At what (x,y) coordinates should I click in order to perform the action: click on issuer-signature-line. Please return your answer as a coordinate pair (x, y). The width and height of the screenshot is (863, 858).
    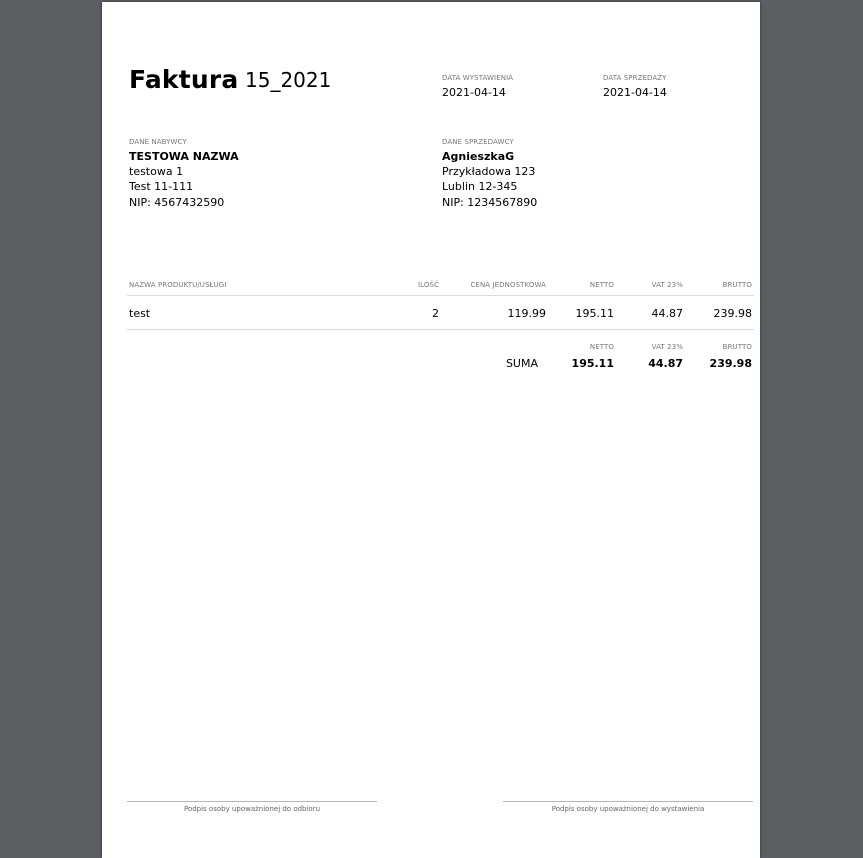
    Looking at the image, I should click on (628, 801).